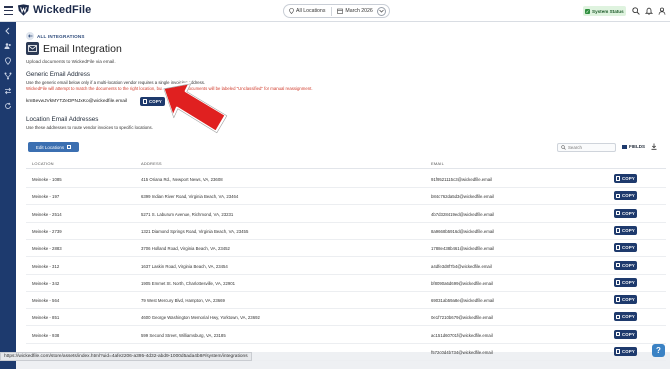 Image resolution: width=670 pixels, height=369 pixels. What do you see at coordinates (8, 106) in the screenshot?
I see `refresh-icon` at bounding box center [8, 106].